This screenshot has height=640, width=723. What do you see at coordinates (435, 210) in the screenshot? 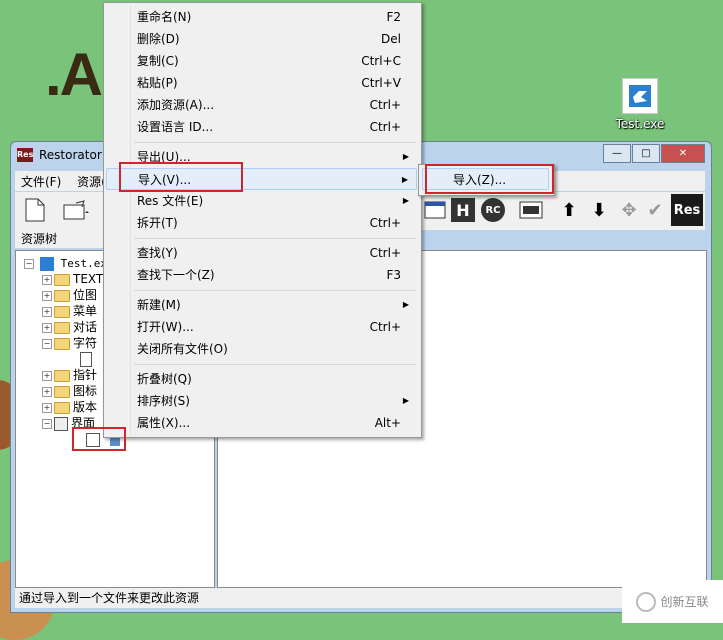
I see `dialog-preview-icon` at bounding box center [435, 210].